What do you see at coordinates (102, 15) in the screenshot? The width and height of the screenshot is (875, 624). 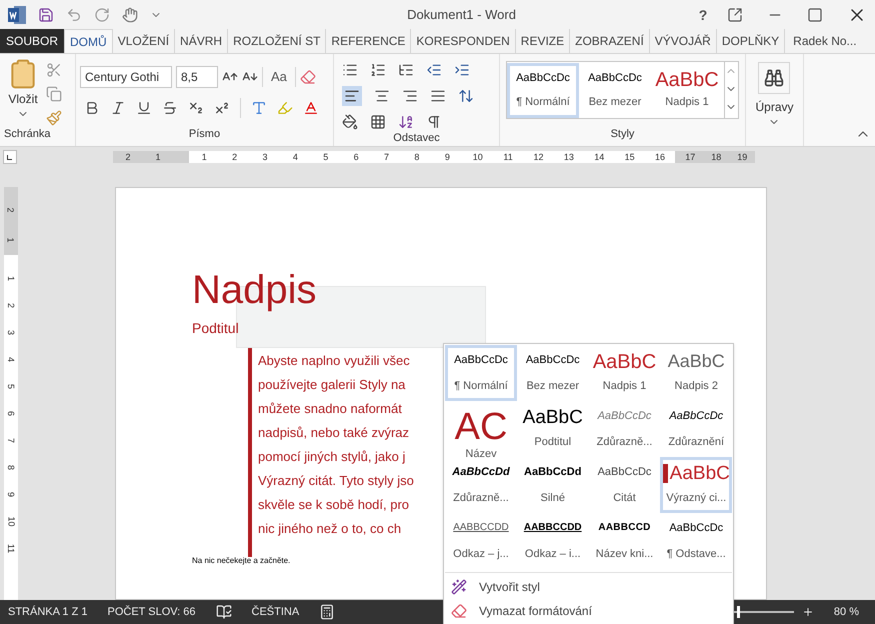 I see `redo-icon` at bounding box center [102, 15].